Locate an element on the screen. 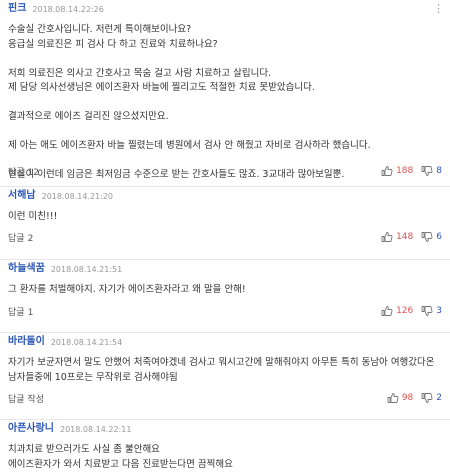  comment-line: 결과적으로 에이즈 걸리진 않으셨지만요. is located at coordinates (225, 117).